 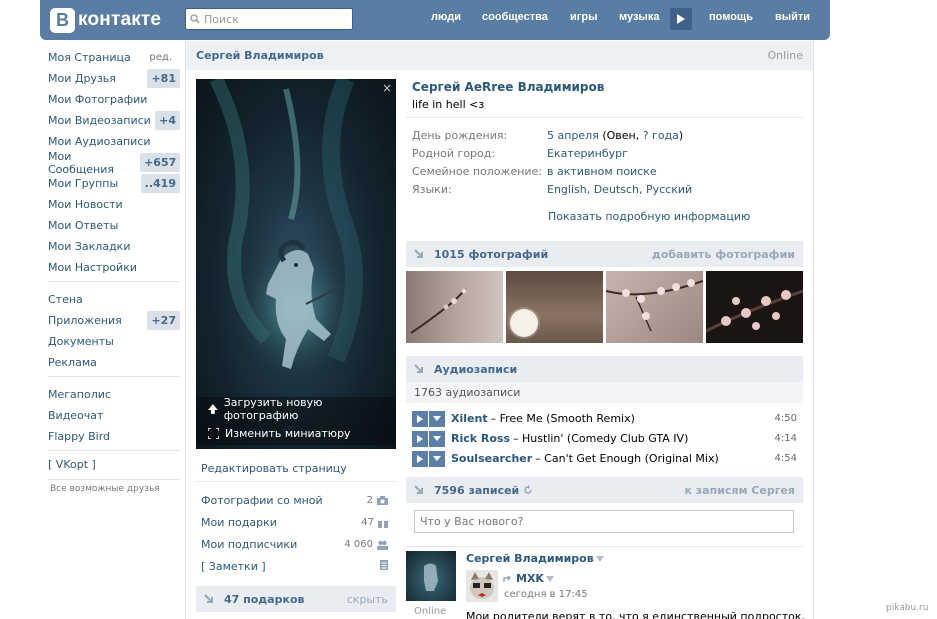 I want to click on friends-note: Все возможные друзья, so click(x=115, y=489).